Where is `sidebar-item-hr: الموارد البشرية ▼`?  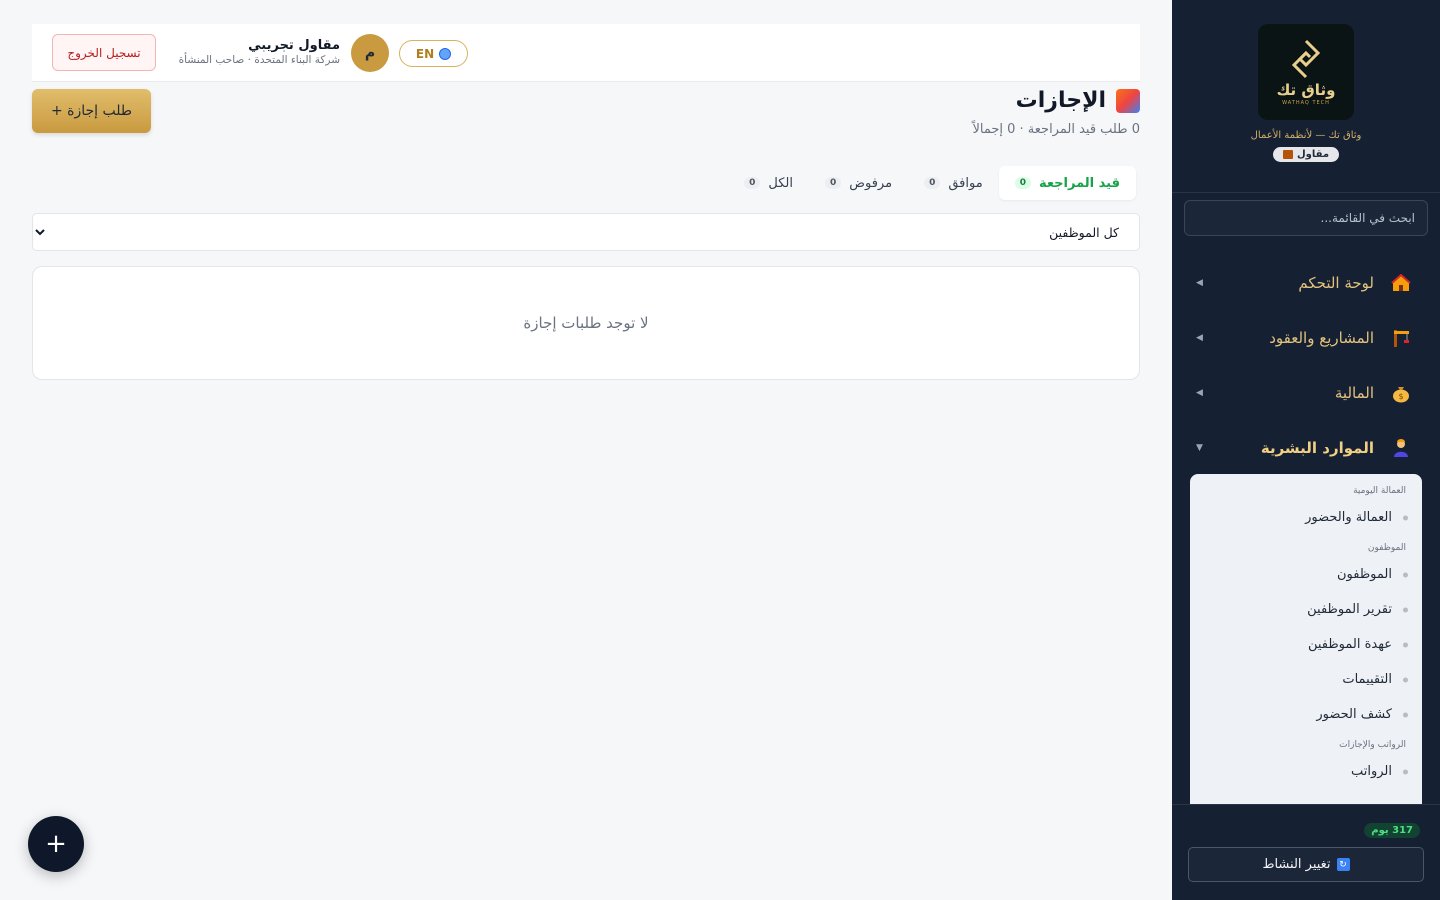
sidebar-item-hr: الموارد البشرية ▼ is located at coordinates (1306, 448).